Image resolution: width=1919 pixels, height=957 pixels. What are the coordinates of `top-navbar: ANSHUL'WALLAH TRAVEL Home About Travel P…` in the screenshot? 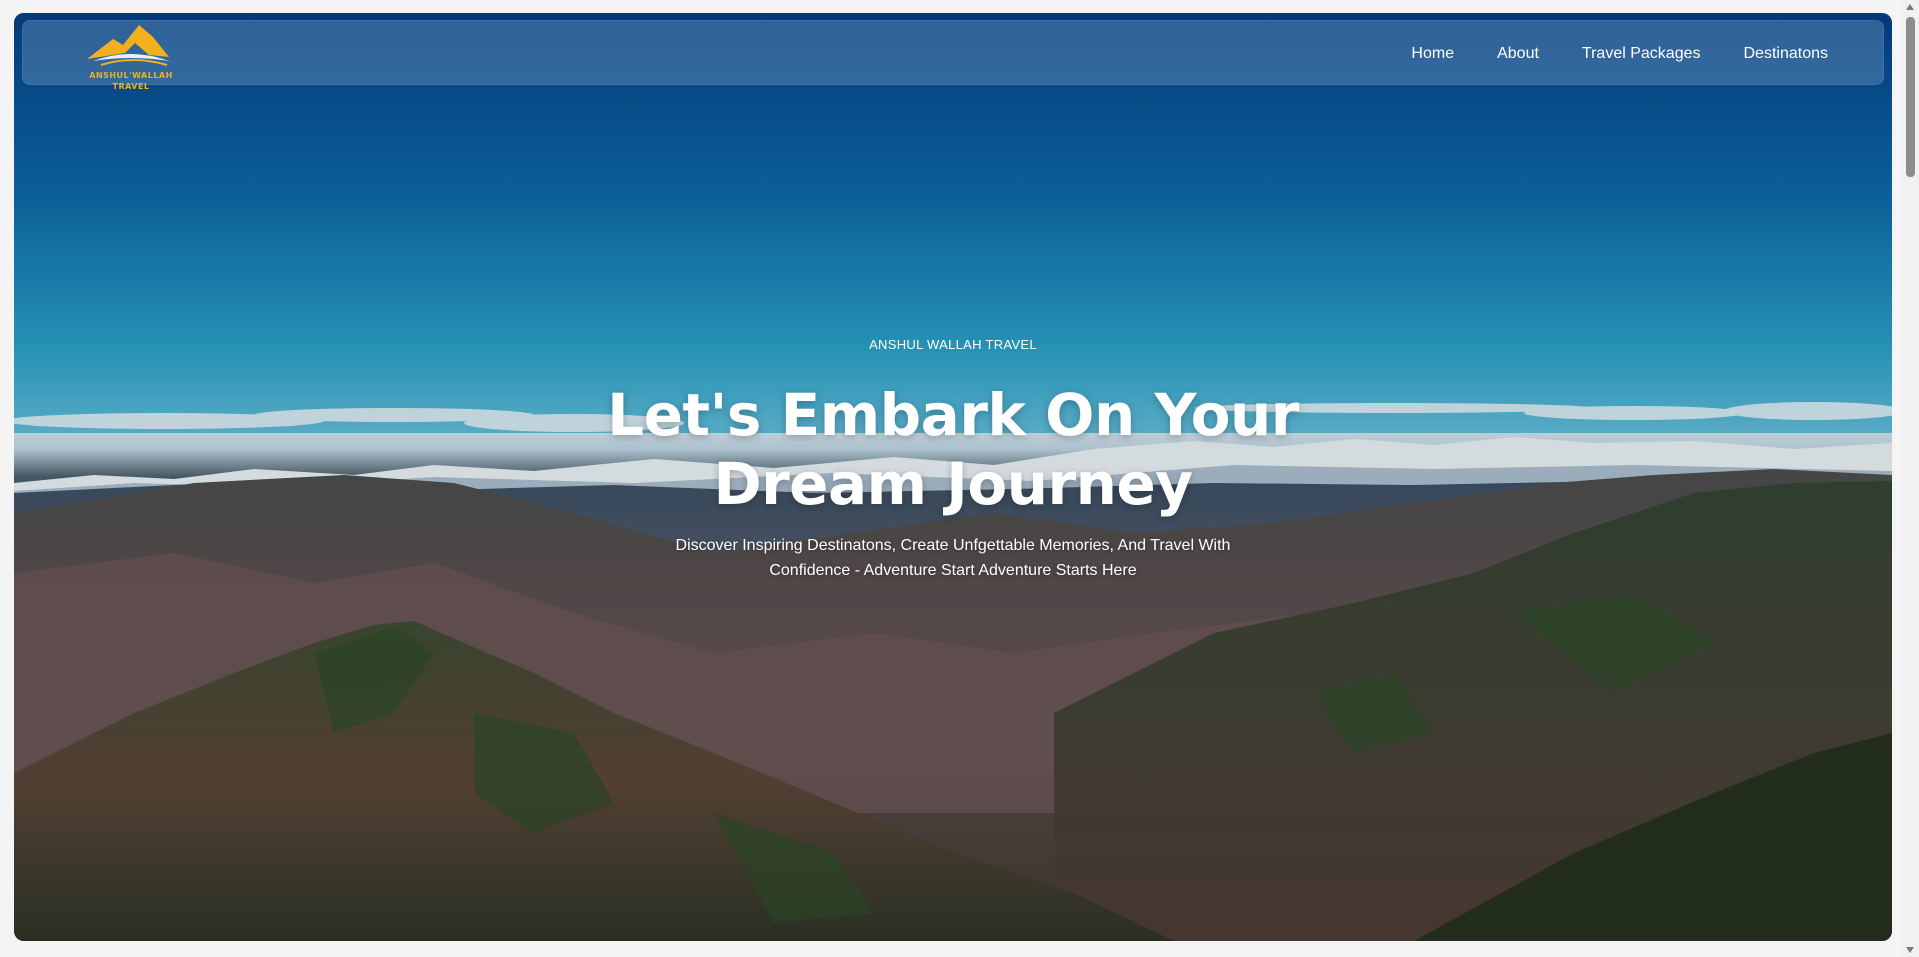 It's located at (953, 55).